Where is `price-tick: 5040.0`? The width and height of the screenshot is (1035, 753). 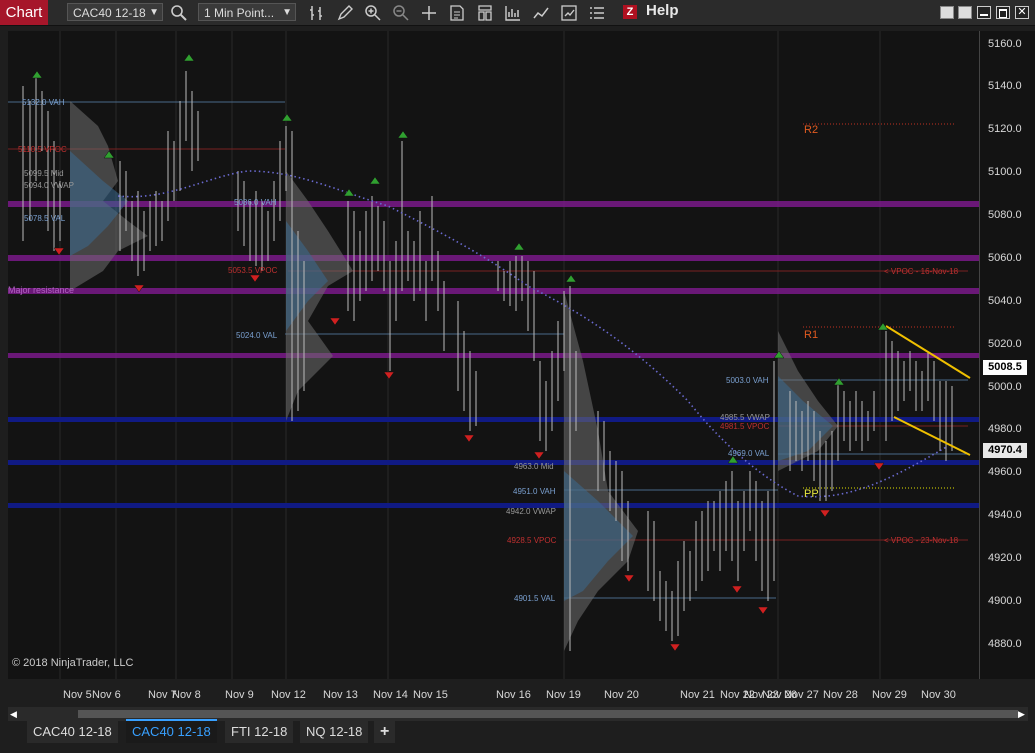
price-tick: 5040.0 is located at coordinates (1005, 301).